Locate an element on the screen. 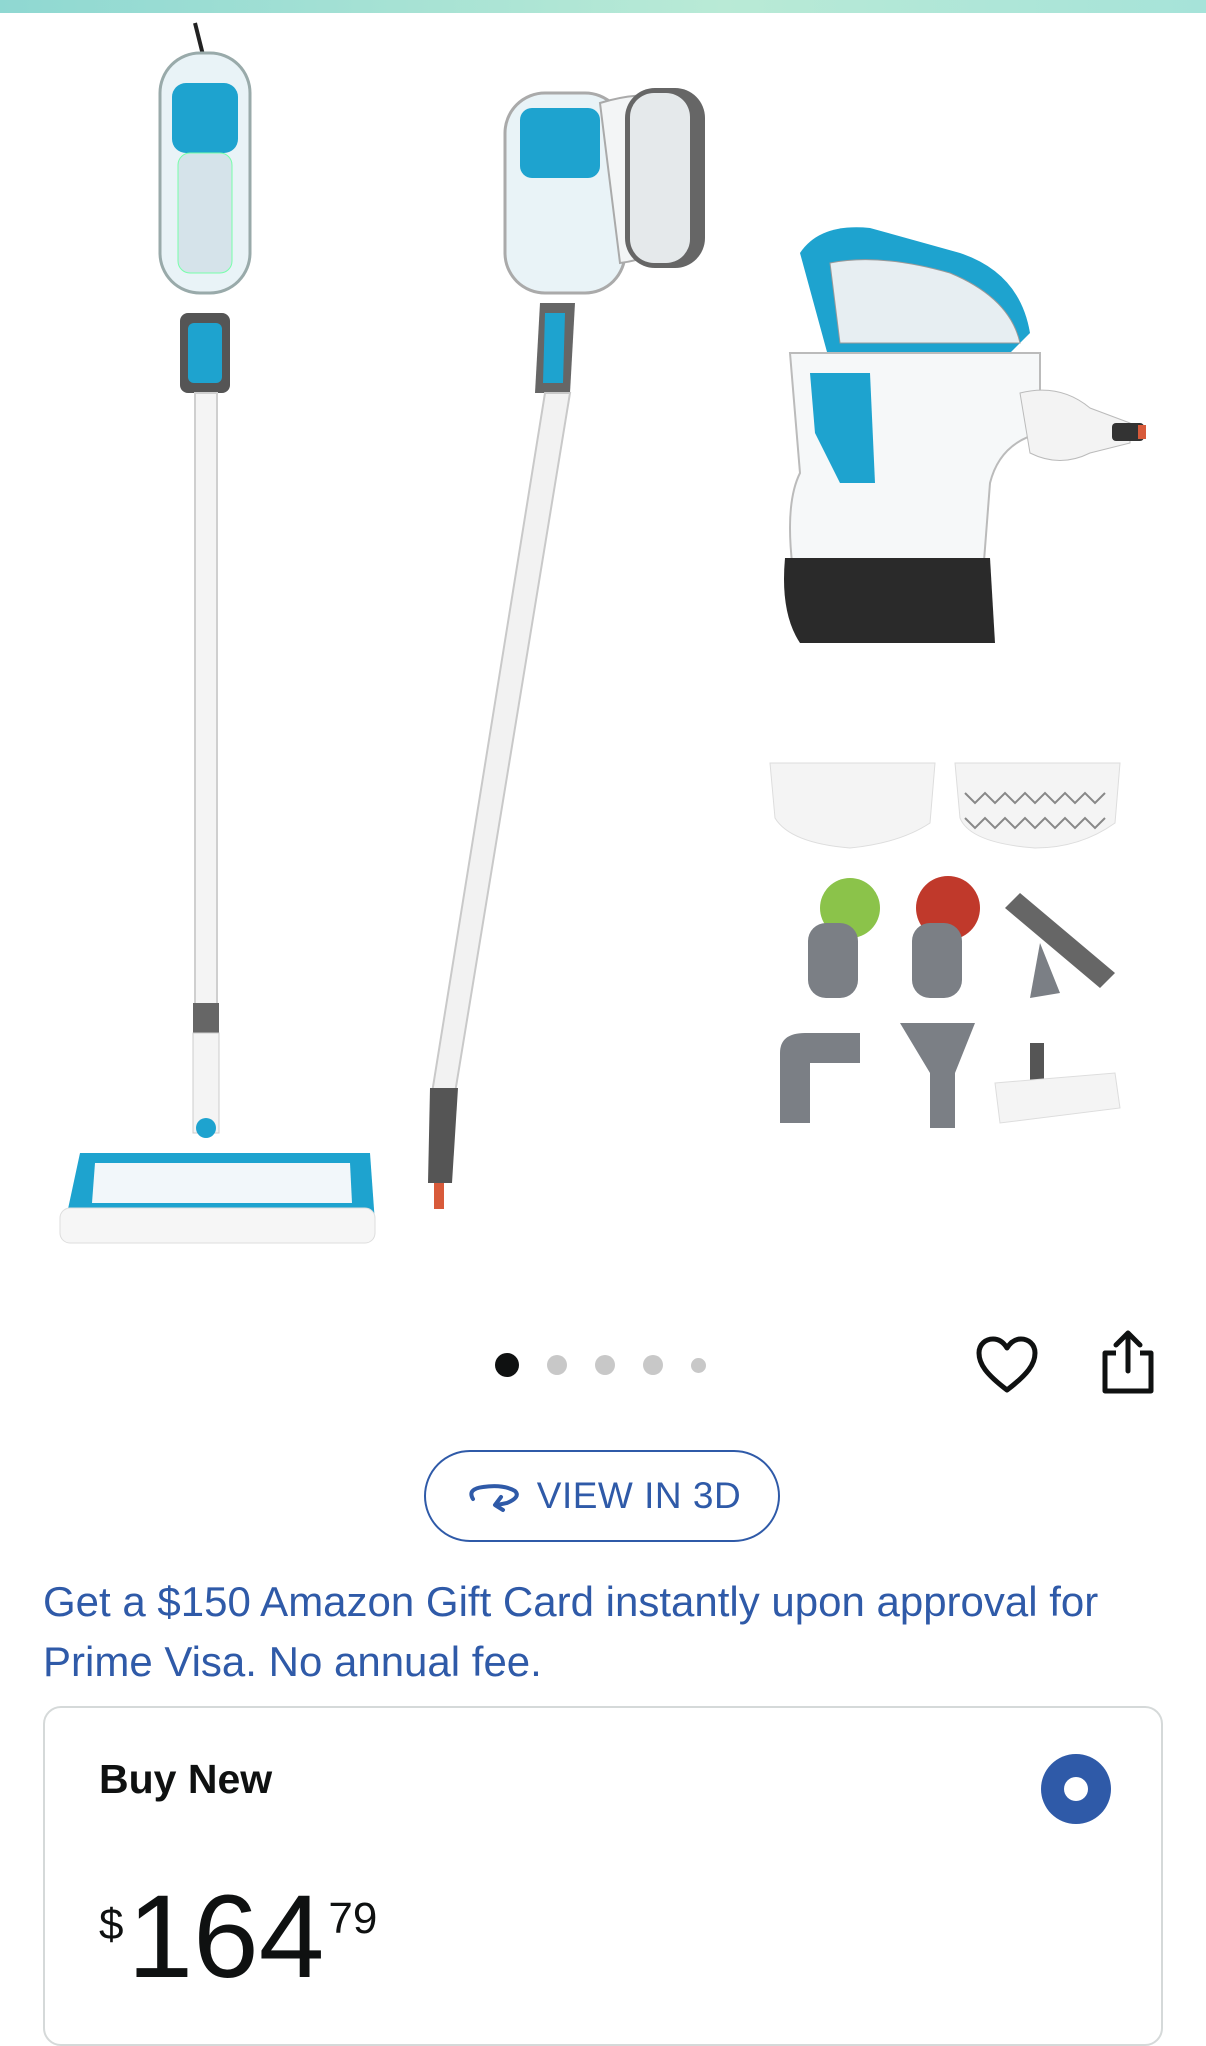  price: $ 164 79 is located at coordinates (238, 1937).